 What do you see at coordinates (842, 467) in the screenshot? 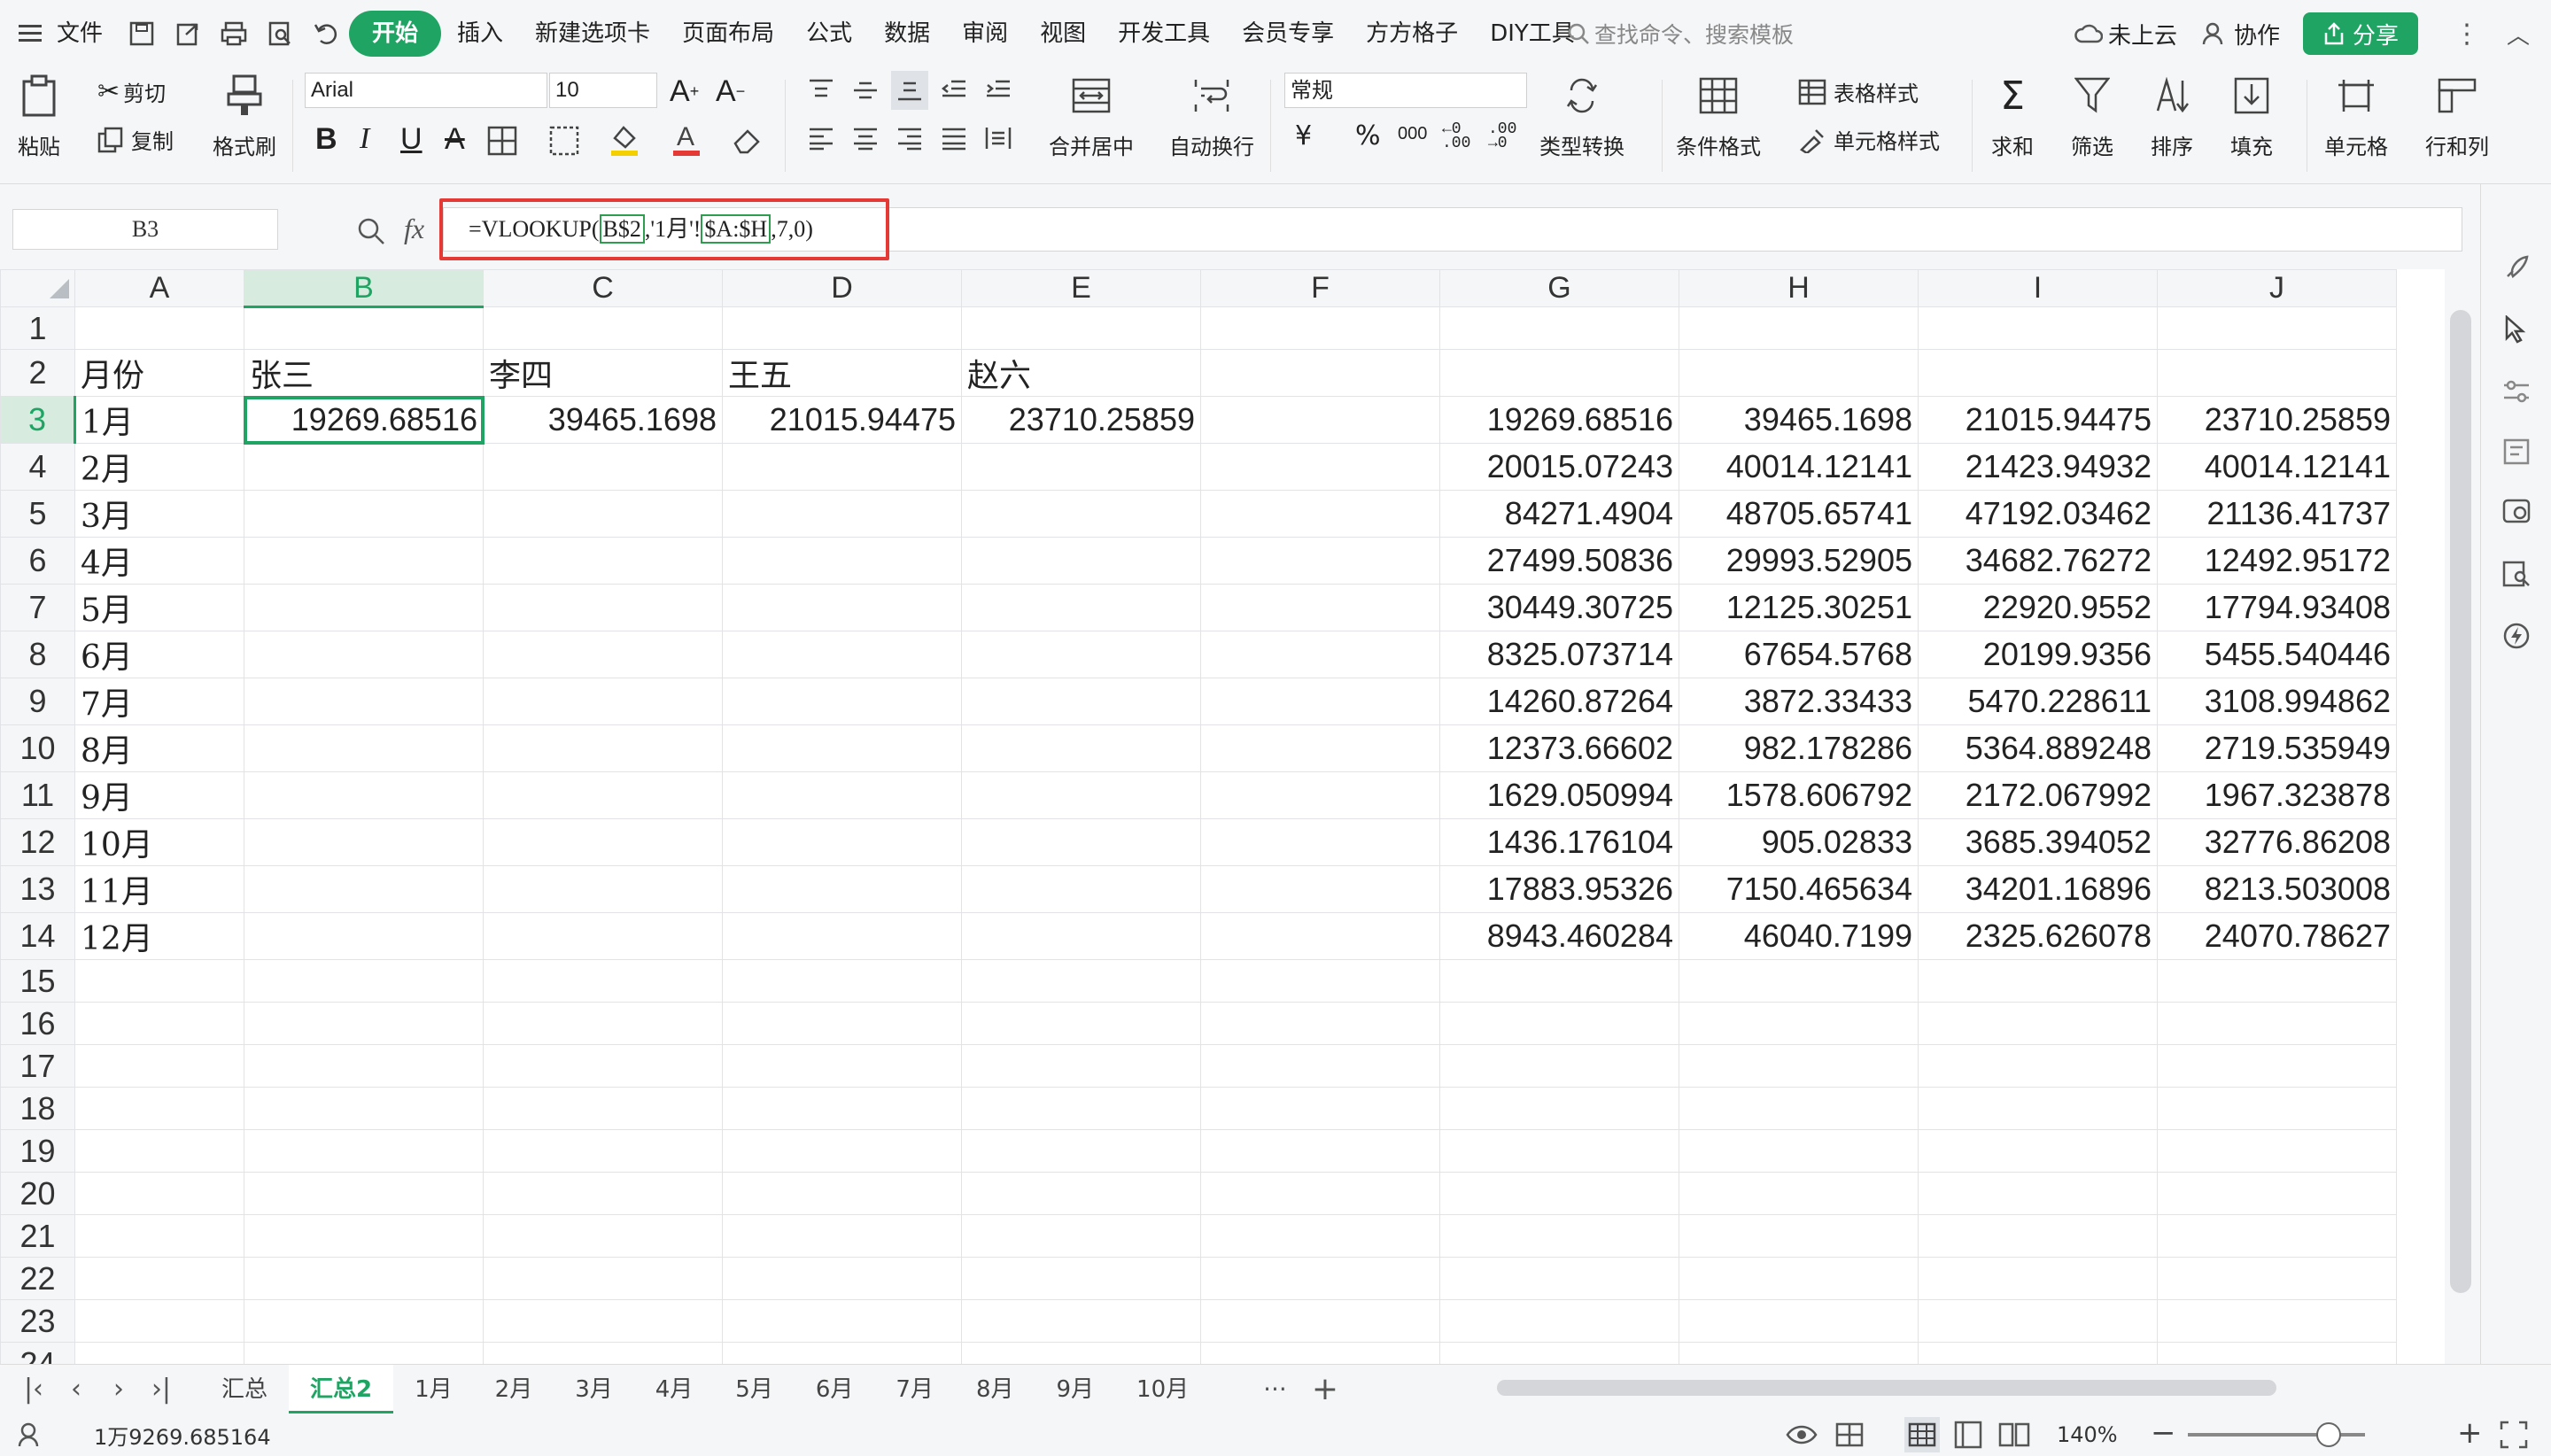
I see `cell-d4` at bounding box center [842, 467].